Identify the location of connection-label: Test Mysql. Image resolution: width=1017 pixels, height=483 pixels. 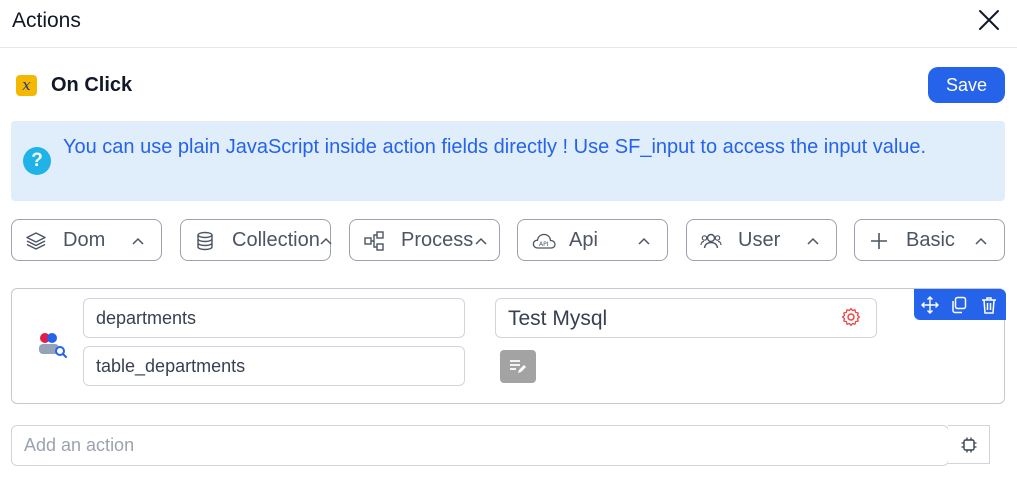
(558, 318).